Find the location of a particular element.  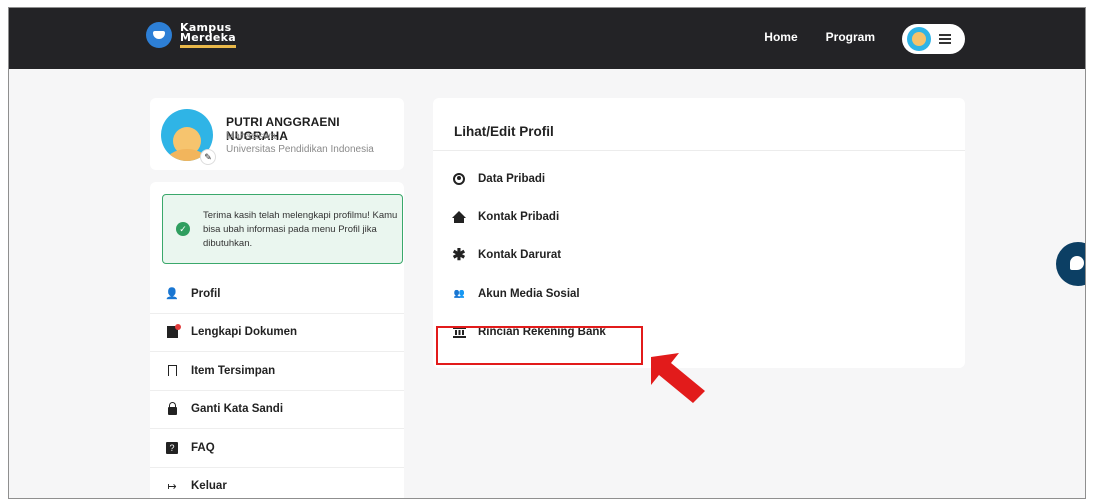

user-gear-icon: 👤 is located at coordinates (172, 294).